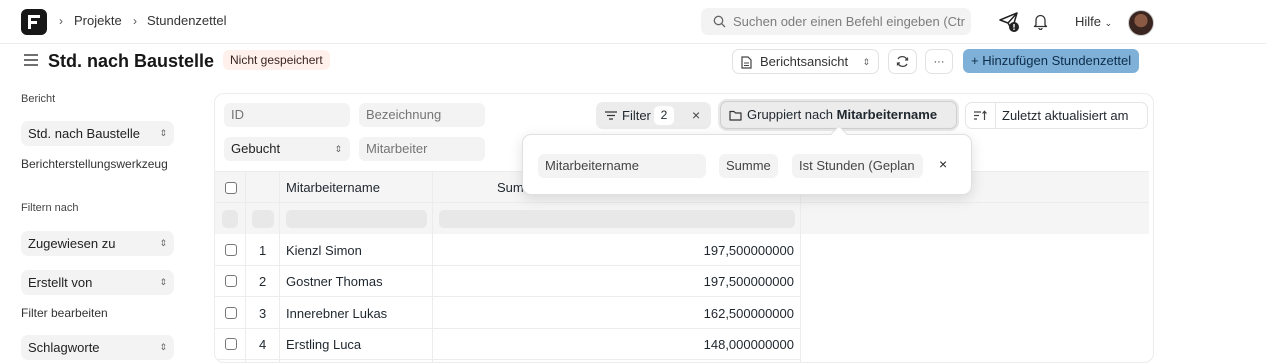 The width and height of the screenshot is (1266, 363). I want to click on employee-filter-input, so click(422, 149).